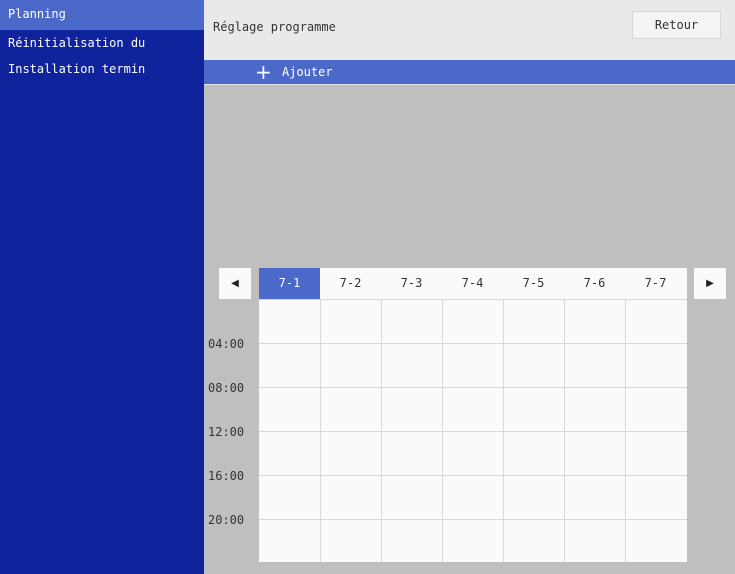  I want to click on day-tab-7-6: 7-6, so click(594, 283).